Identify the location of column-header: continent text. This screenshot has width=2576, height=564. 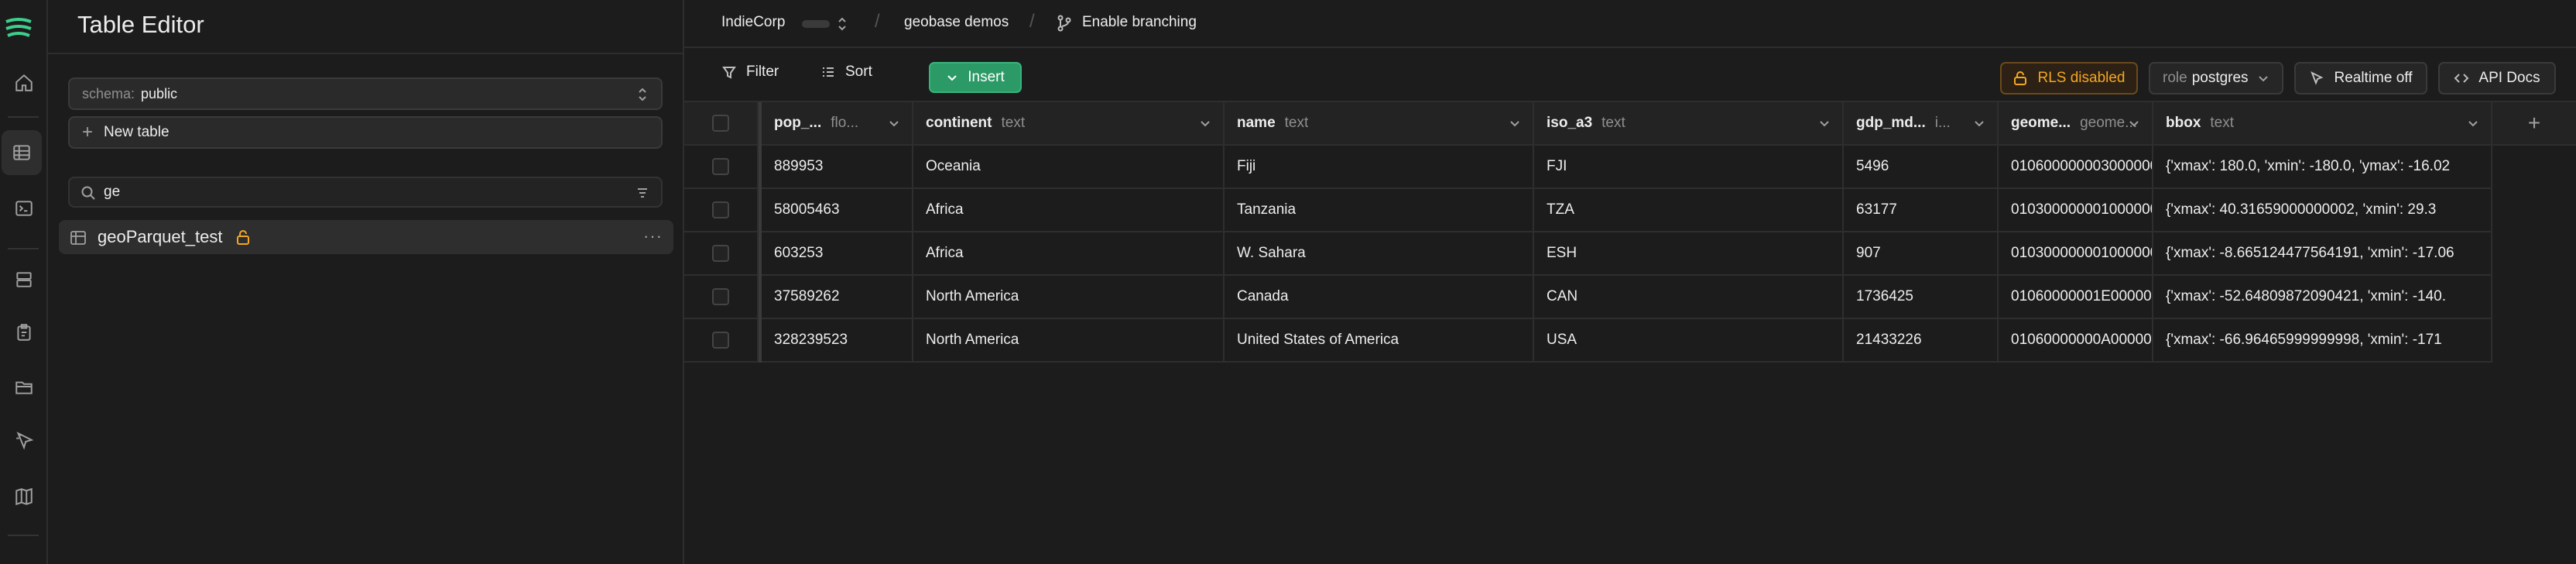
(1069, 124).